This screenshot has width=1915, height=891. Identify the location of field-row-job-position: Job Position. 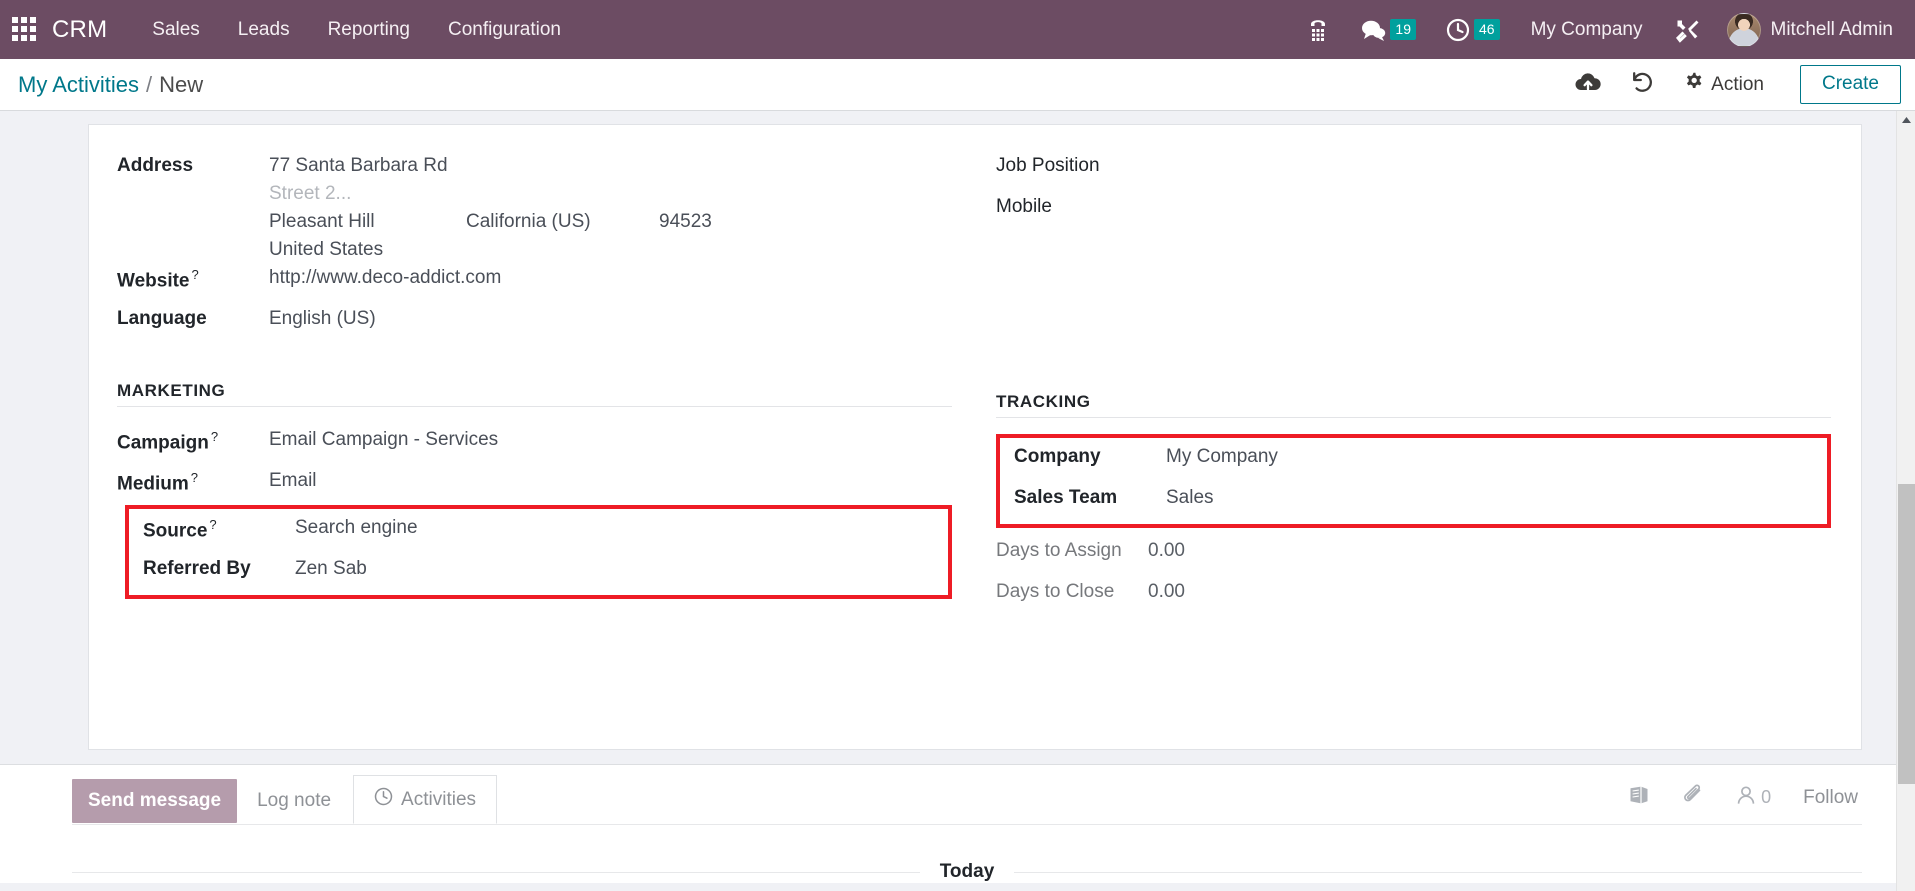
(1413, 169).